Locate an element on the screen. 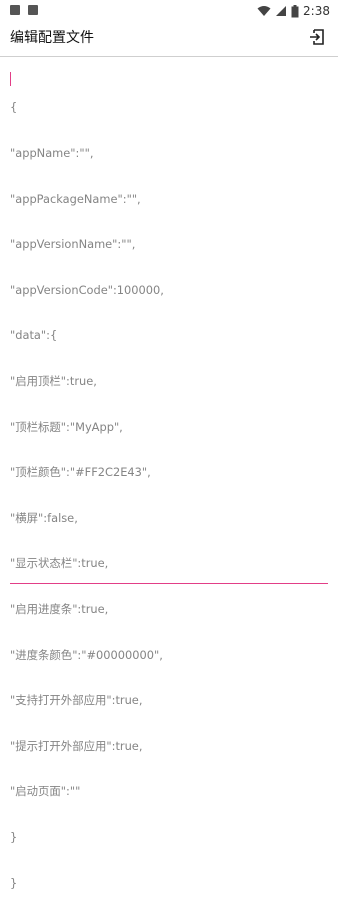 This screenshot has height=906, width=338. editor-line: "进度条颜色":"#00000000", is located at coordinates (86, 654).